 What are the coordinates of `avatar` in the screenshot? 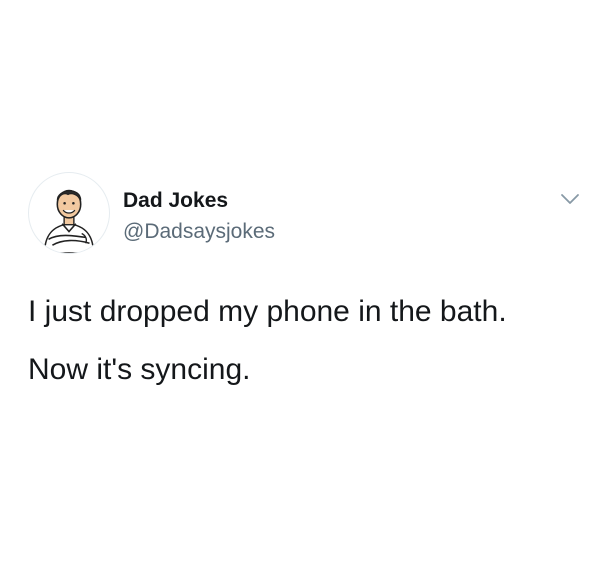 It's located at (69, 213).